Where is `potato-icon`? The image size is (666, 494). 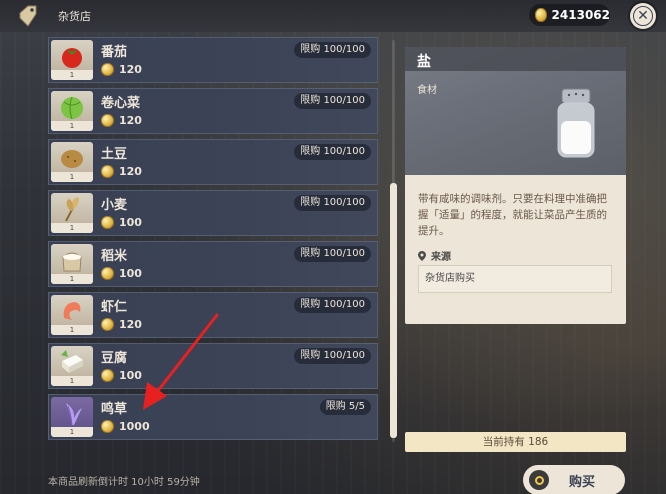 potato-icon is located at coordinates (72, 158).